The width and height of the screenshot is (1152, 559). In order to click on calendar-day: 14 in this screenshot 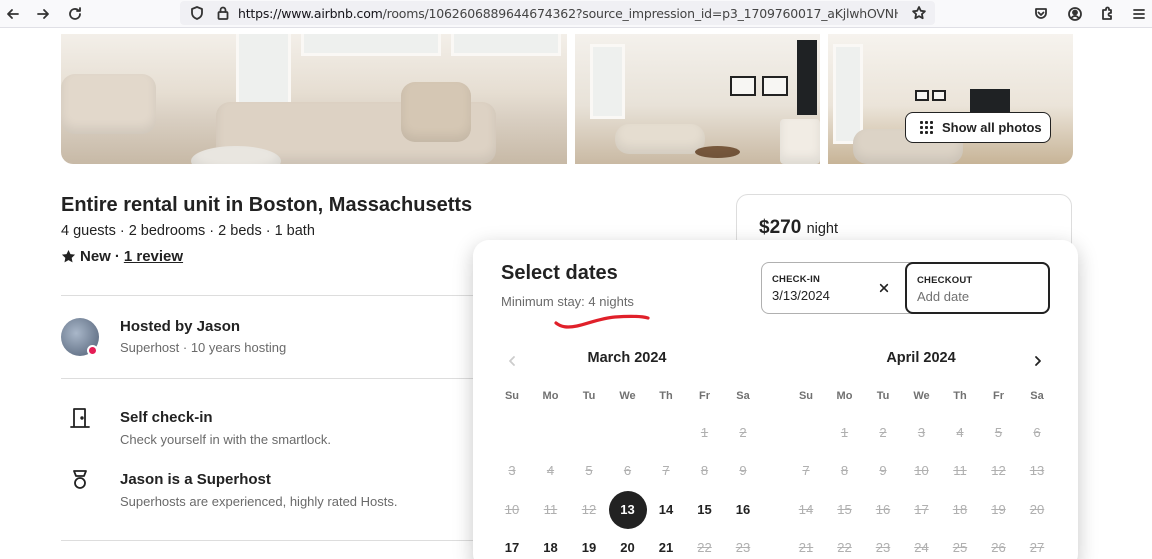, I will do `click(666, 510)`.